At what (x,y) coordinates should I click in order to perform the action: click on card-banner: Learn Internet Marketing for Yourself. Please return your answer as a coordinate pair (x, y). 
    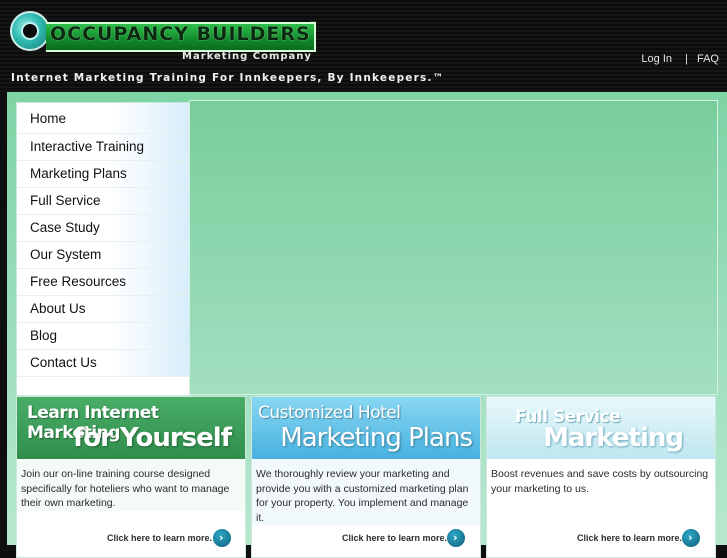
    Looking at the image, I should click on (131, 428).